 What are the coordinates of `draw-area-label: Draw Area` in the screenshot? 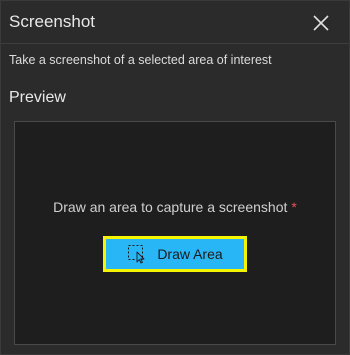 It's located at (190, 254).